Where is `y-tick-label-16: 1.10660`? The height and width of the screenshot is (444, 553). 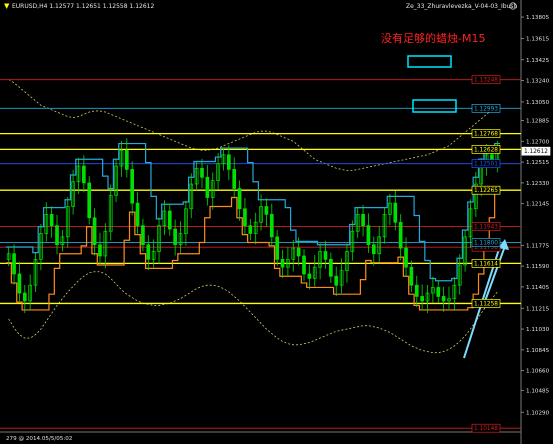
y-tick-label-16: 1.10660 is located at coordinates (538, 372).